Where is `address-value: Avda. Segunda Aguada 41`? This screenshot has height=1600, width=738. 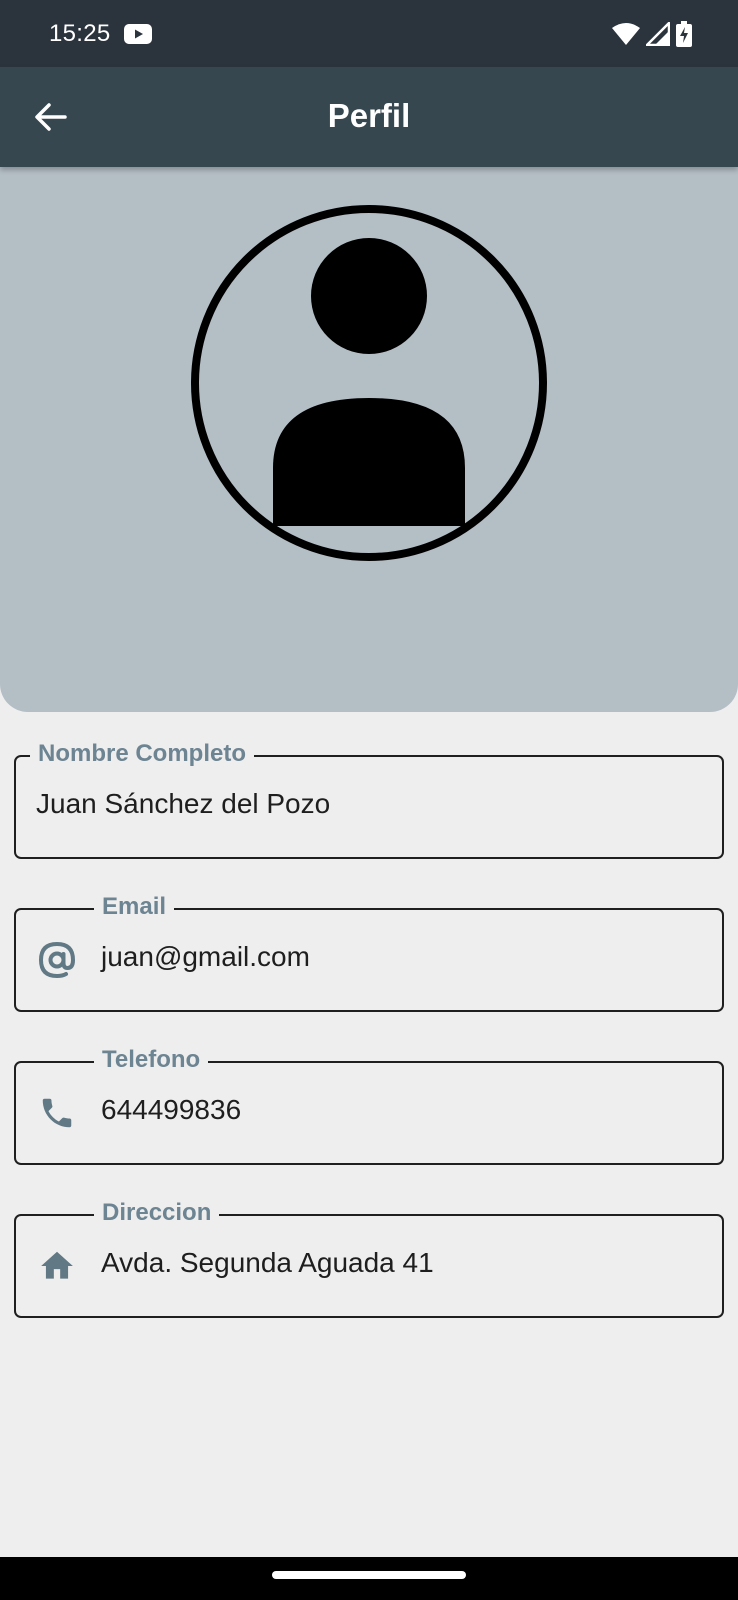
address-value: Avda. Segunda Aguada 41 is located at coordinates (267, 1262).